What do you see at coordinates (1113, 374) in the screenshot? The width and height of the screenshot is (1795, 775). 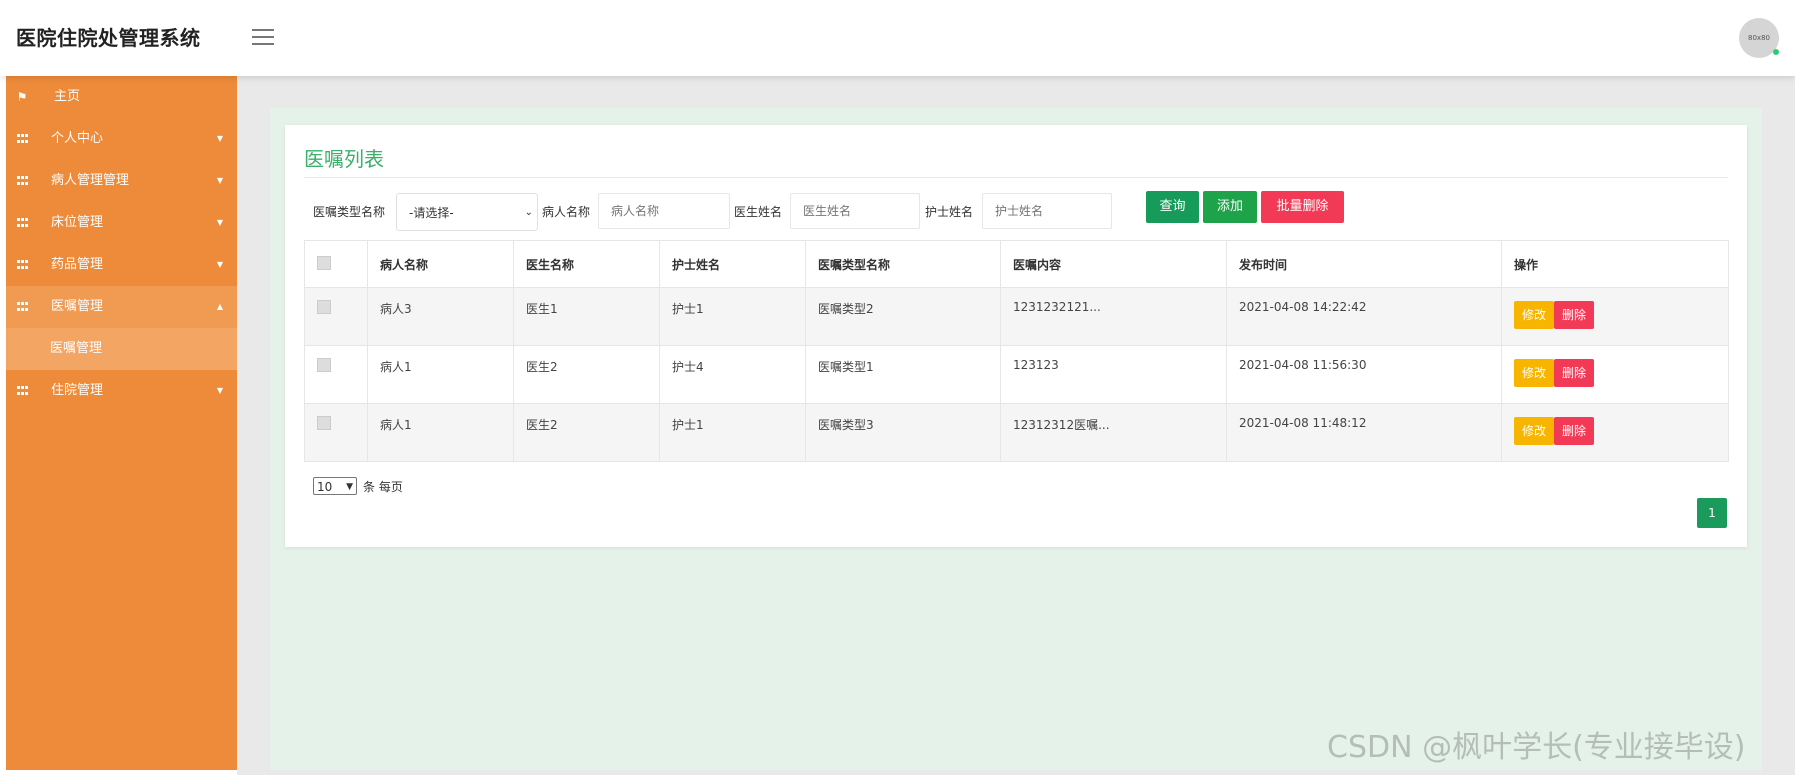 I see `content-cell: 123123` at bounding box center [1113, 374].